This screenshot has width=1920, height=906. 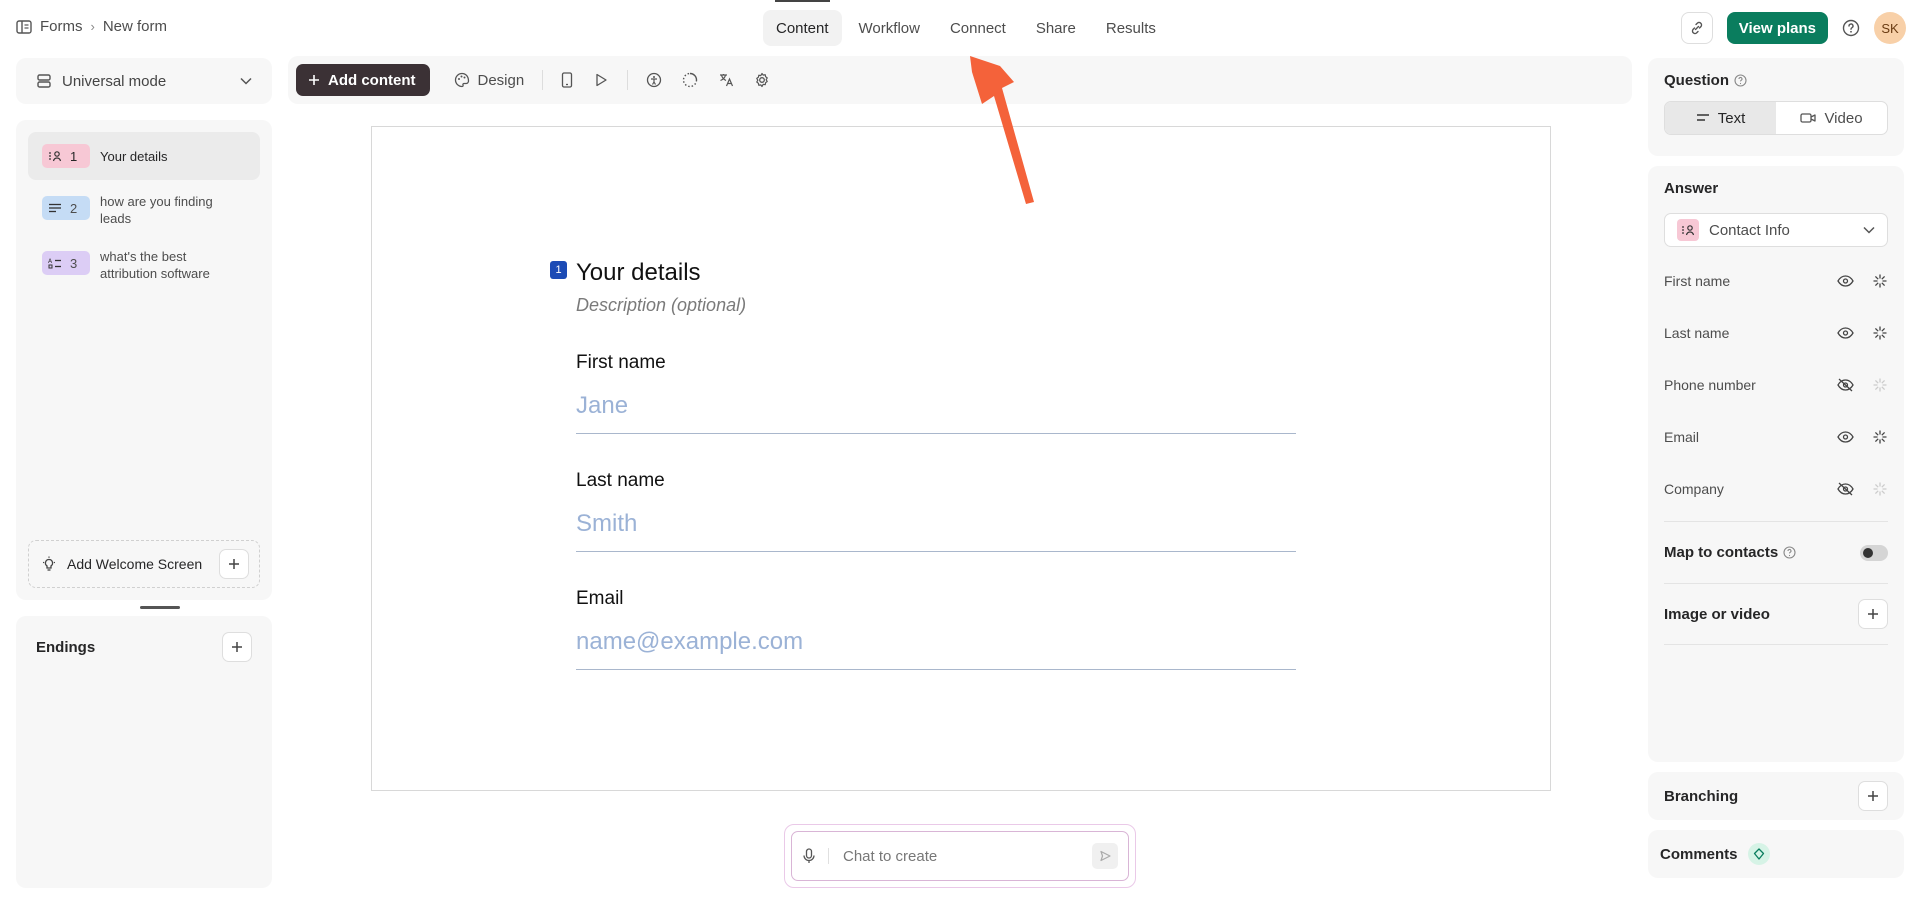 I want to click on add-branching-button, so click(x=1873, y=796).